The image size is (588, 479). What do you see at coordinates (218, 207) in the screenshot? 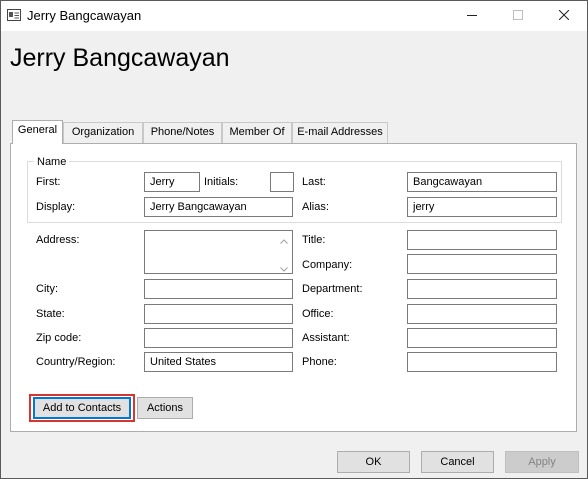
I see `display-name-field: Jerry Bangcawayan` at bounding box center [218, 207].